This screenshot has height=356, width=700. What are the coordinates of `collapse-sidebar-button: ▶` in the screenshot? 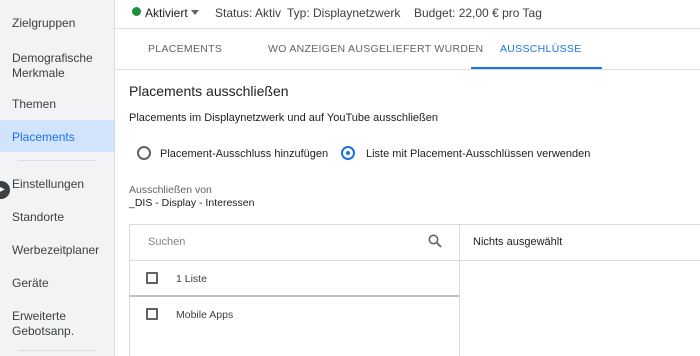 It's located at (5, 190).